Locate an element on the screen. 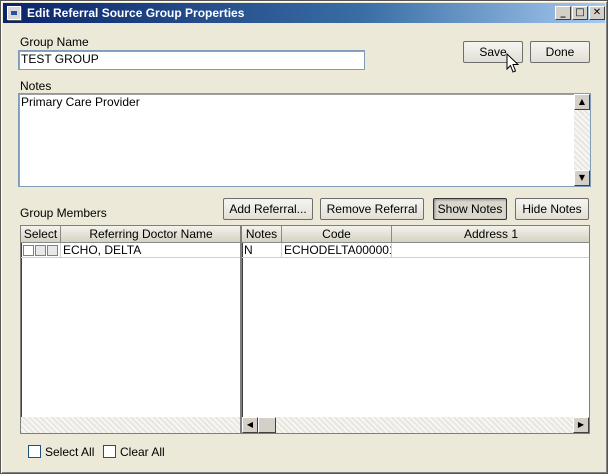 The height and width of the screenshot is (474, 608). save-button-label: Save is located at coordinates (493, 52).